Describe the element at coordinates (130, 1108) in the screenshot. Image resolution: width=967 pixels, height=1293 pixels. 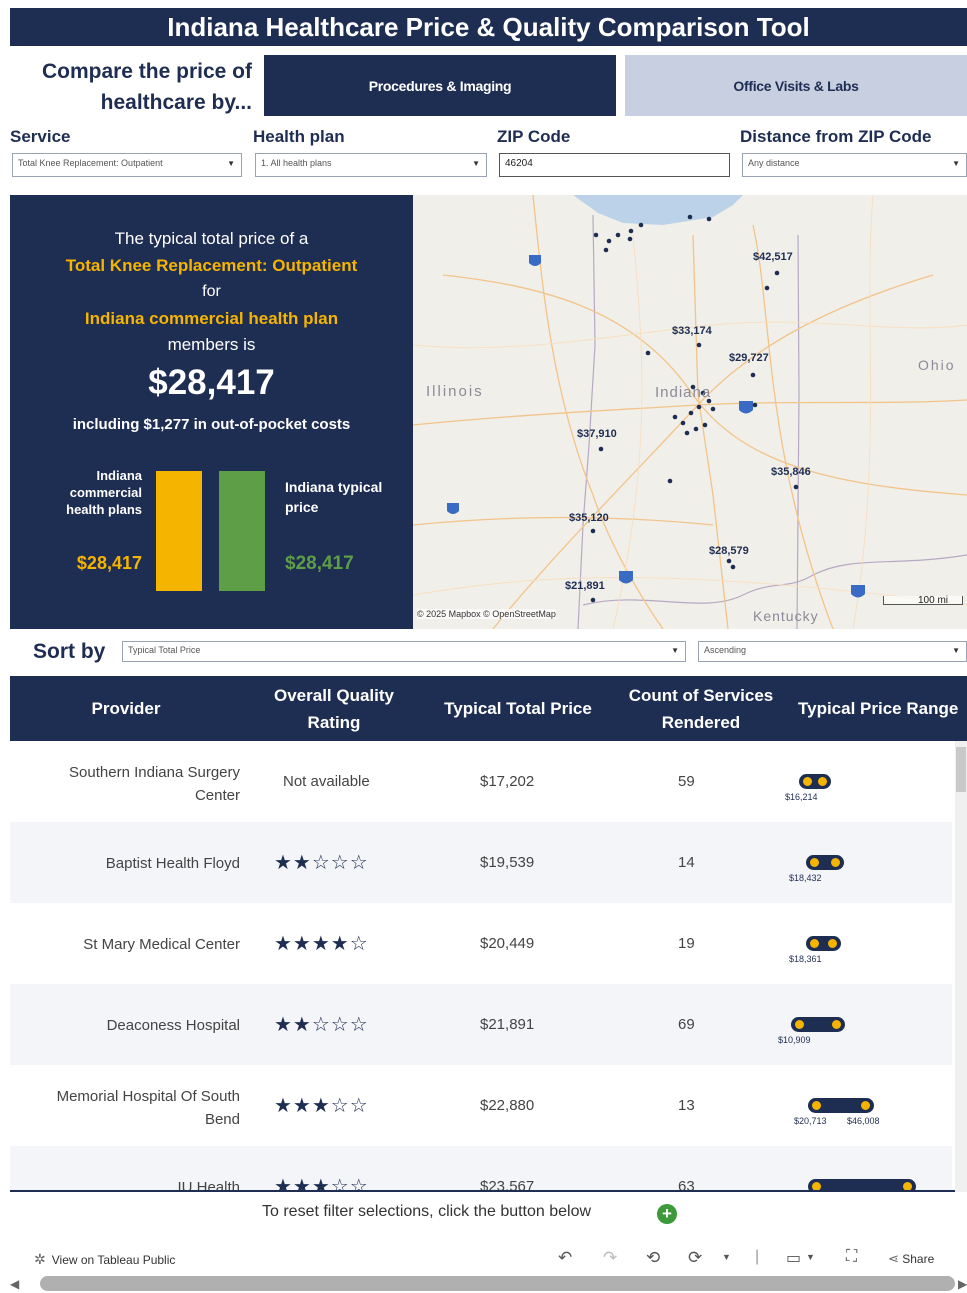
I see `provider-name: Memorial Hospital Of South Bend` at that location.